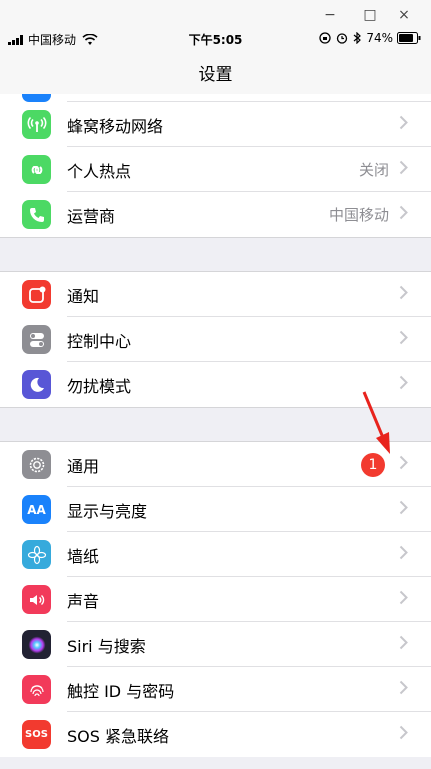 This screenshot has width=431, height=769. What do you see at coordinates (215, 75) in the screenshot?
I see `page-title: 设置` at bounding box center [215, 75].